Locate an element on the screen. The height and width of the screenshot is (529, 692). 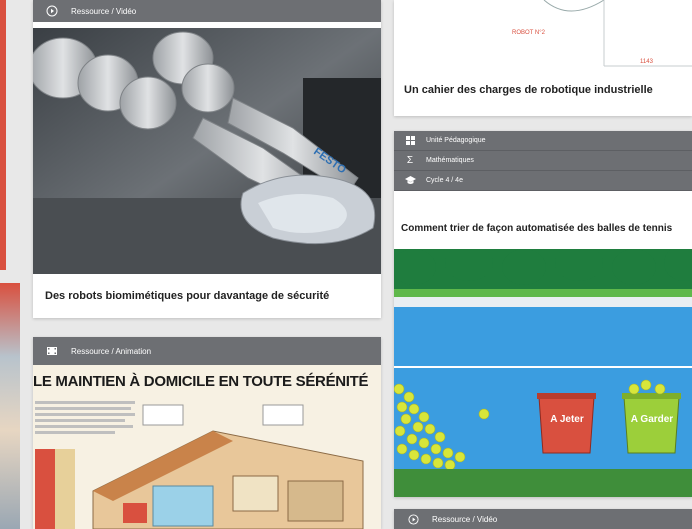
film-icon is located at coordinates (52, 351).